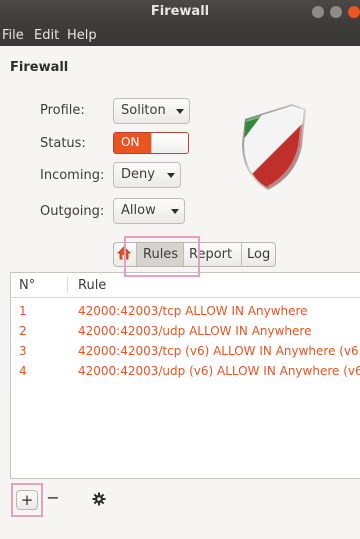 The height and width of the screenshot is (539, 360). What do you see at coordinates (185, 499) in the screenshot?
I see `list-toolbar` at bounding box center [185, 499].